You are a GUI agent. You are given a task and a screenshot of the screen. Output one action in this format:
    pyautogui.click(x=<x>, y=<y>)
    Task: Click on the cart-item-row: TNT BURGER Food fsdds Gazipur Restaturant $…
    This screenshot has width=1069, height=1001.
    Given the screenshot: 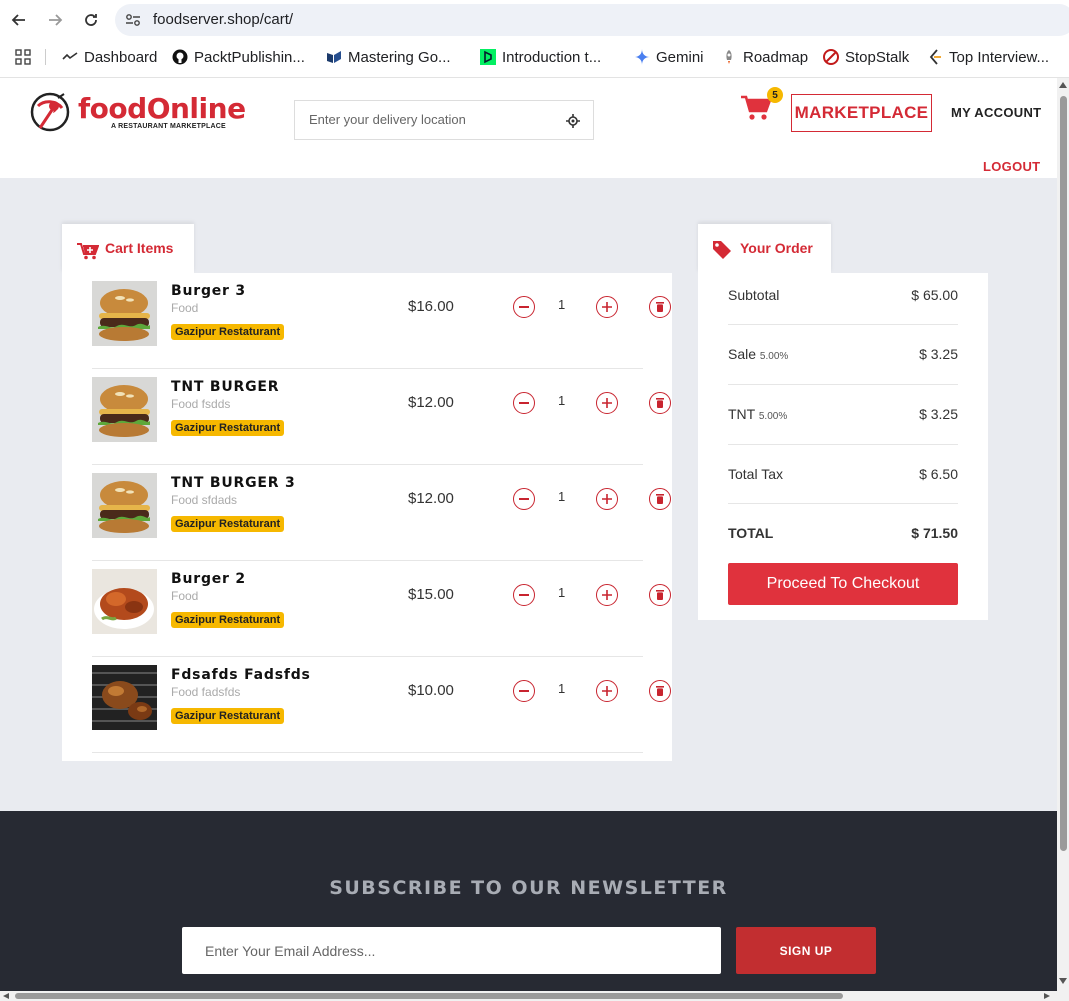 What is the action you would take?
    pyautogui.click(x=381, y=417)
    